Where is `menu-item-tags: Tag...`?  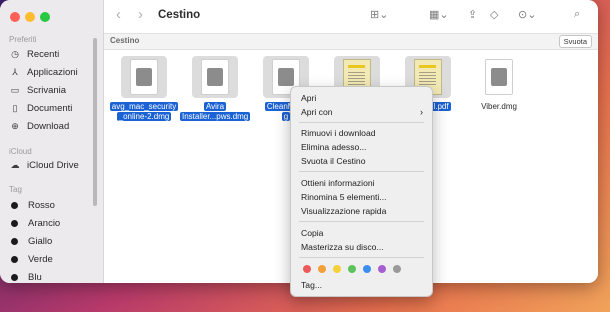 menu-item-tags: Tag... is located at coordinates (311, 285).